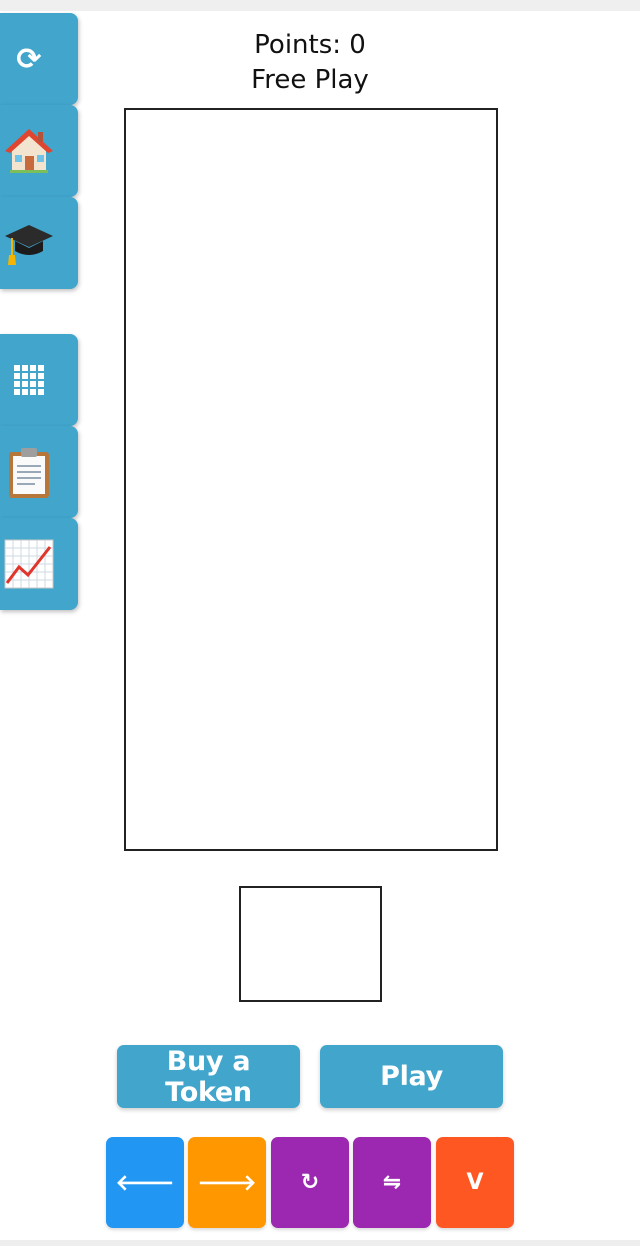 Image resolution: width=640 pixels, height=1246 pixels. What do you see at coordinates (310, 63) in the screenshot?
I see `score-header: Points: 0 Free Play` at bounding box center [310, 63].